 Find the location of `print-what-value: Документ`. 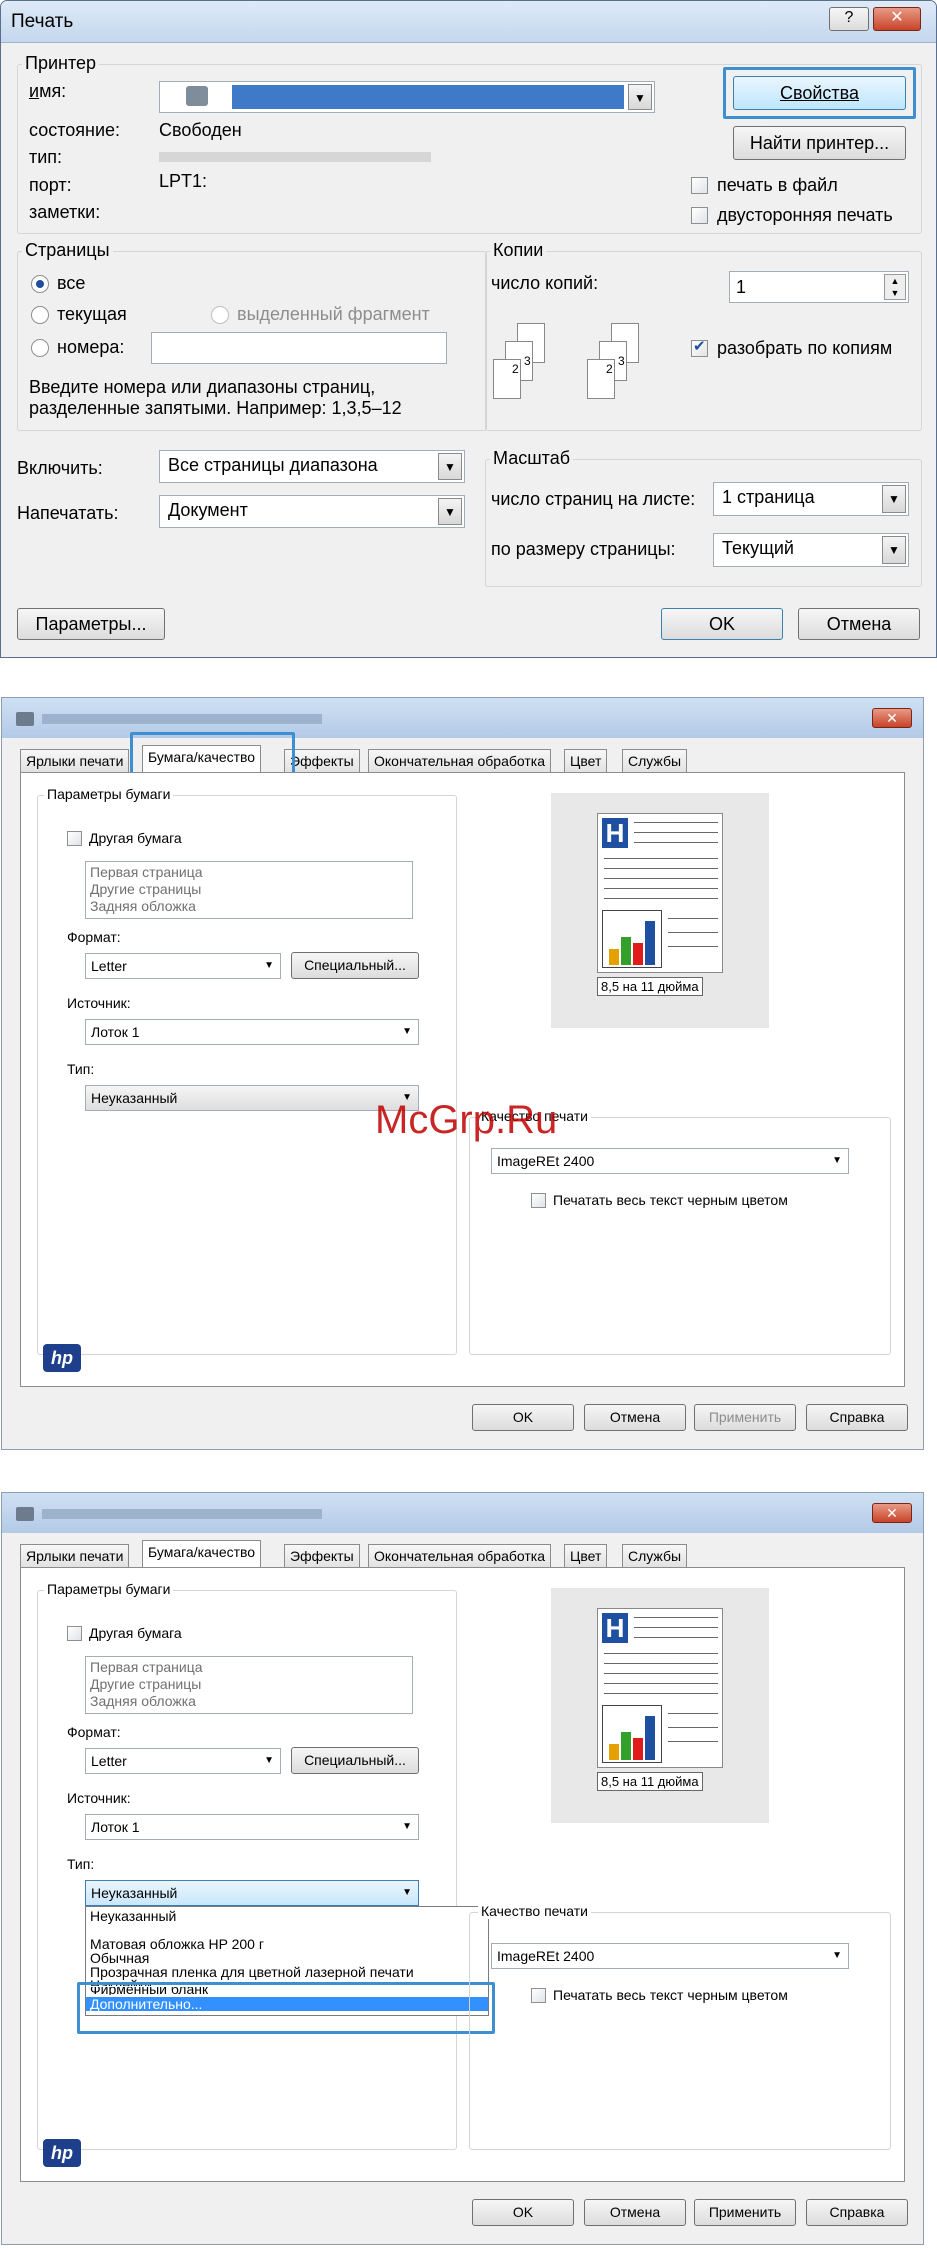

print-what-value: Документ is located at coordinates (208, 510).